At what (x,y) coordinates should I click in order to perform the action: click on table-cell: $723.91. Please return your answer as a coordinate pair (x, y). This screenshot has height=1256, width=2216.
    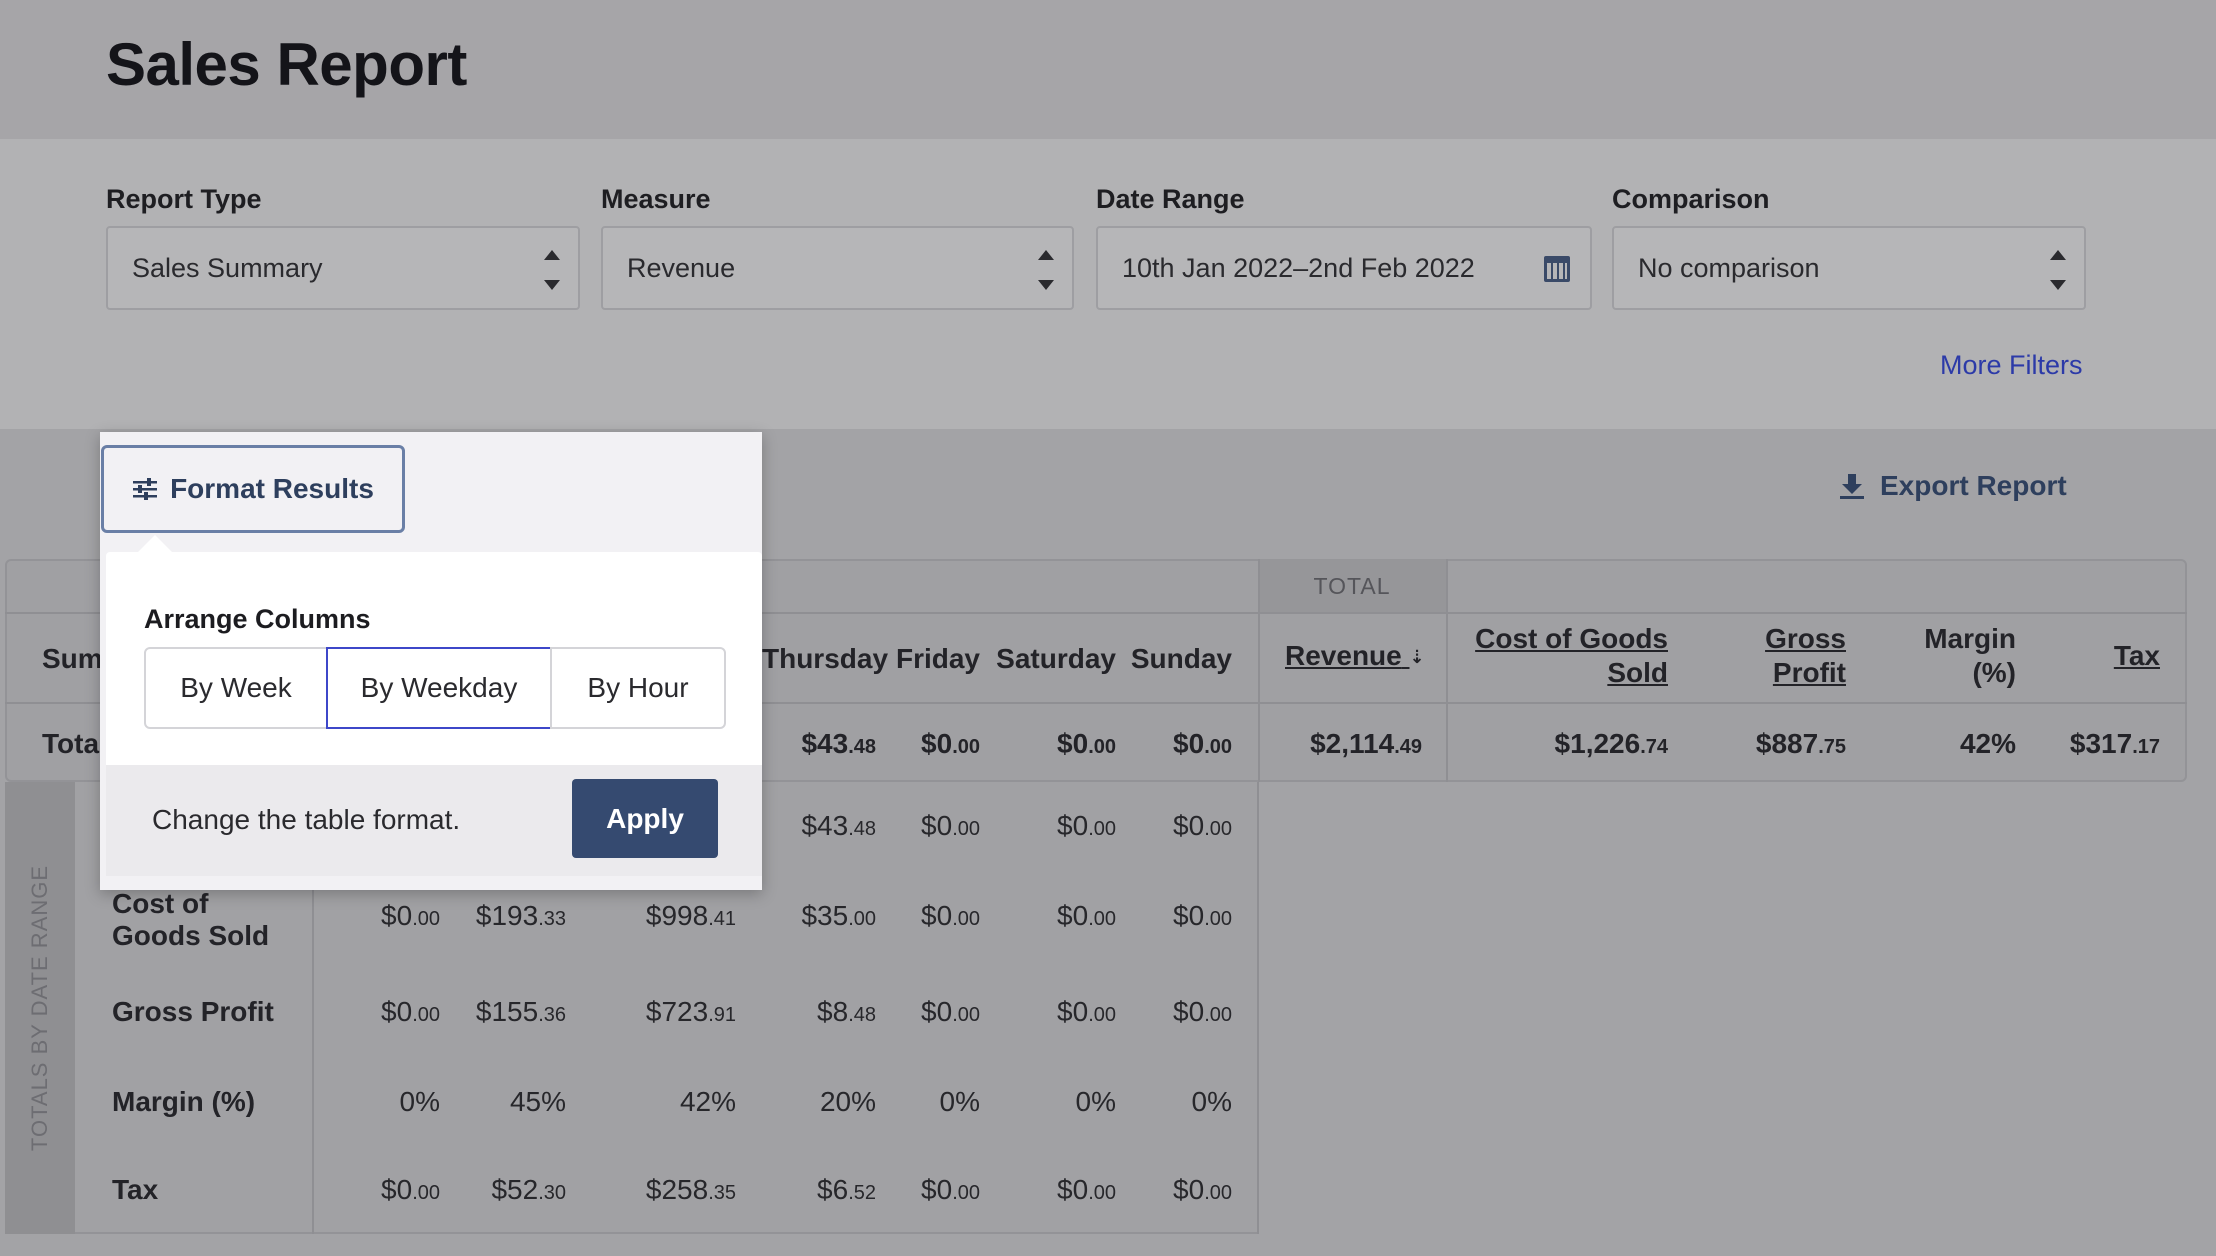
    Looking at the image, I should click on (690, 1011).